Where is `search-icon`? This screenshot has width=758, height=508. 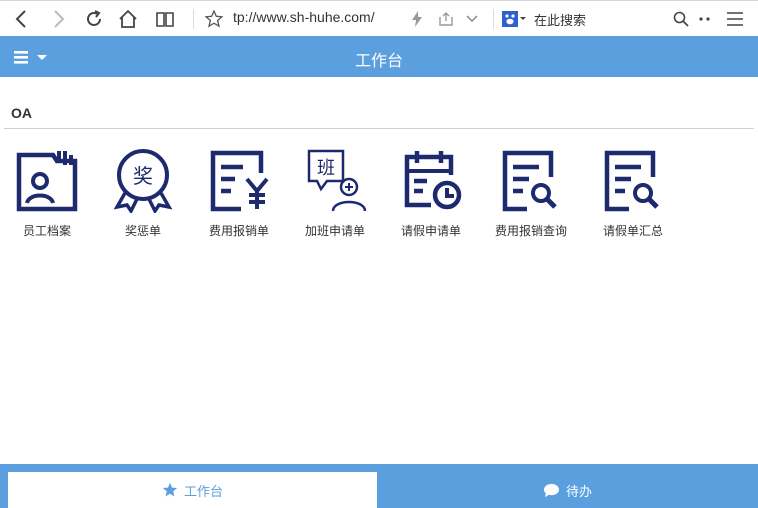
search-icon is located at coordinates (681, 19).